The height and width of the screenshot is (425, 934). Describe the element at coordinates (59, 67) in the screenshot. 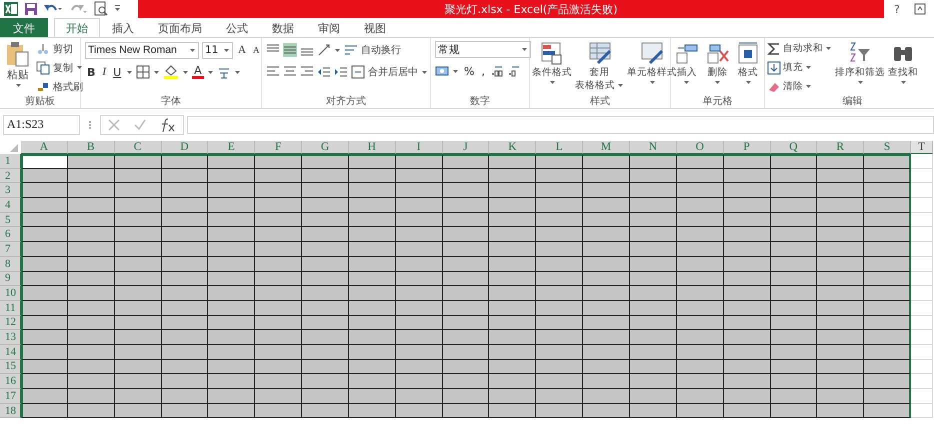

I see `ribbon-button: 复制` at that location.